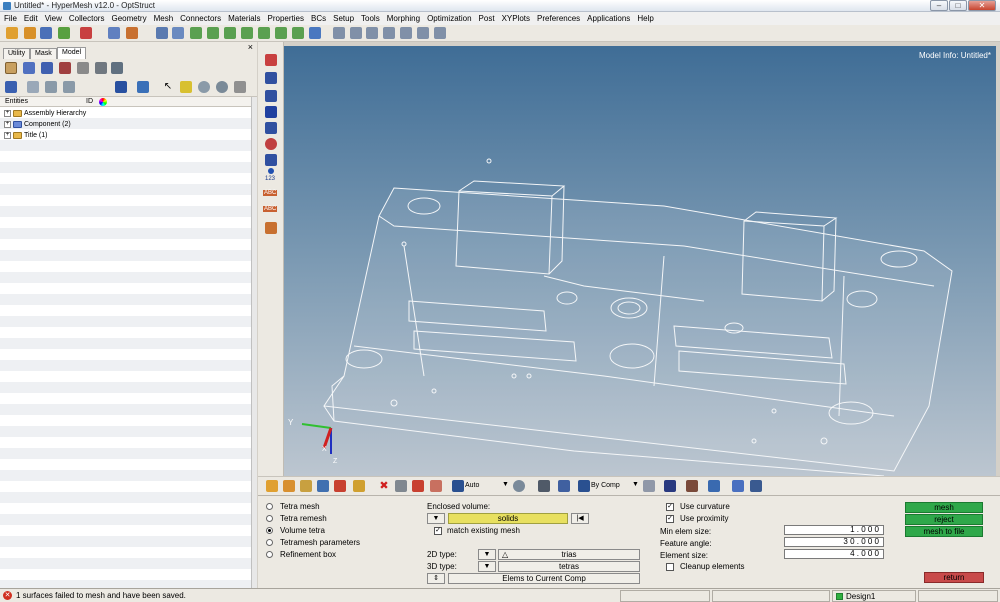 The width and height of the screenshot is (1000, 602). What do you see at coordinates (204, 87) in the screenshot?
I see `show-icon` at bounding box center [204, 87].